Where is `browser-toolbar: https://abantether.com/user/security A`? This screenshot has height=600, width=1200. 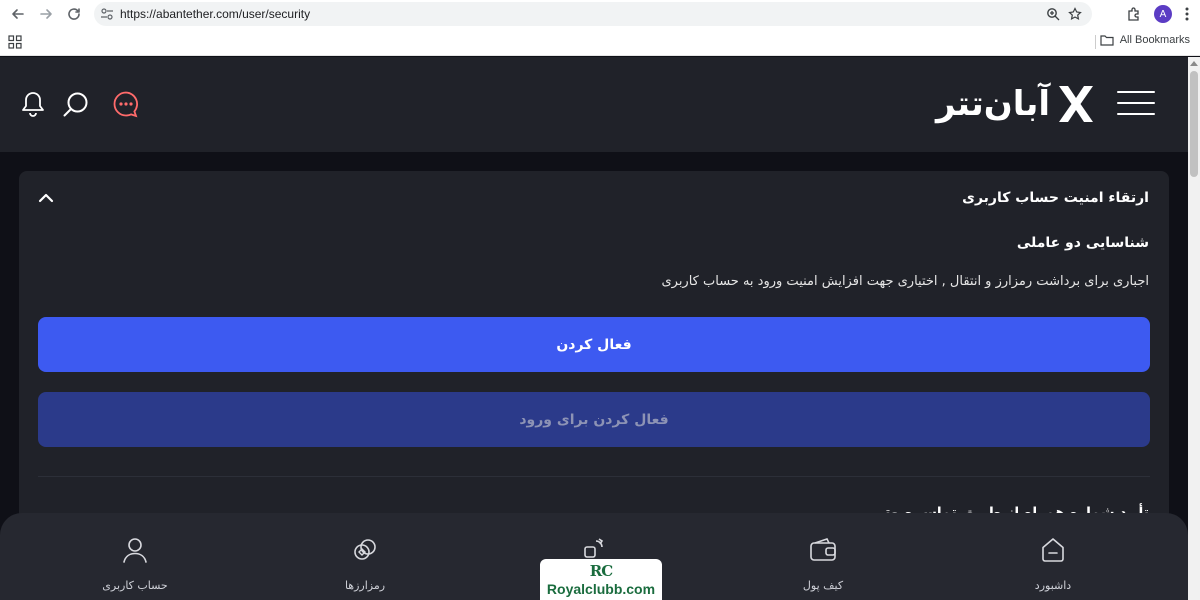 browser-toolbar: https://abantether.com/user/security A is located at coordinates (600, 14).